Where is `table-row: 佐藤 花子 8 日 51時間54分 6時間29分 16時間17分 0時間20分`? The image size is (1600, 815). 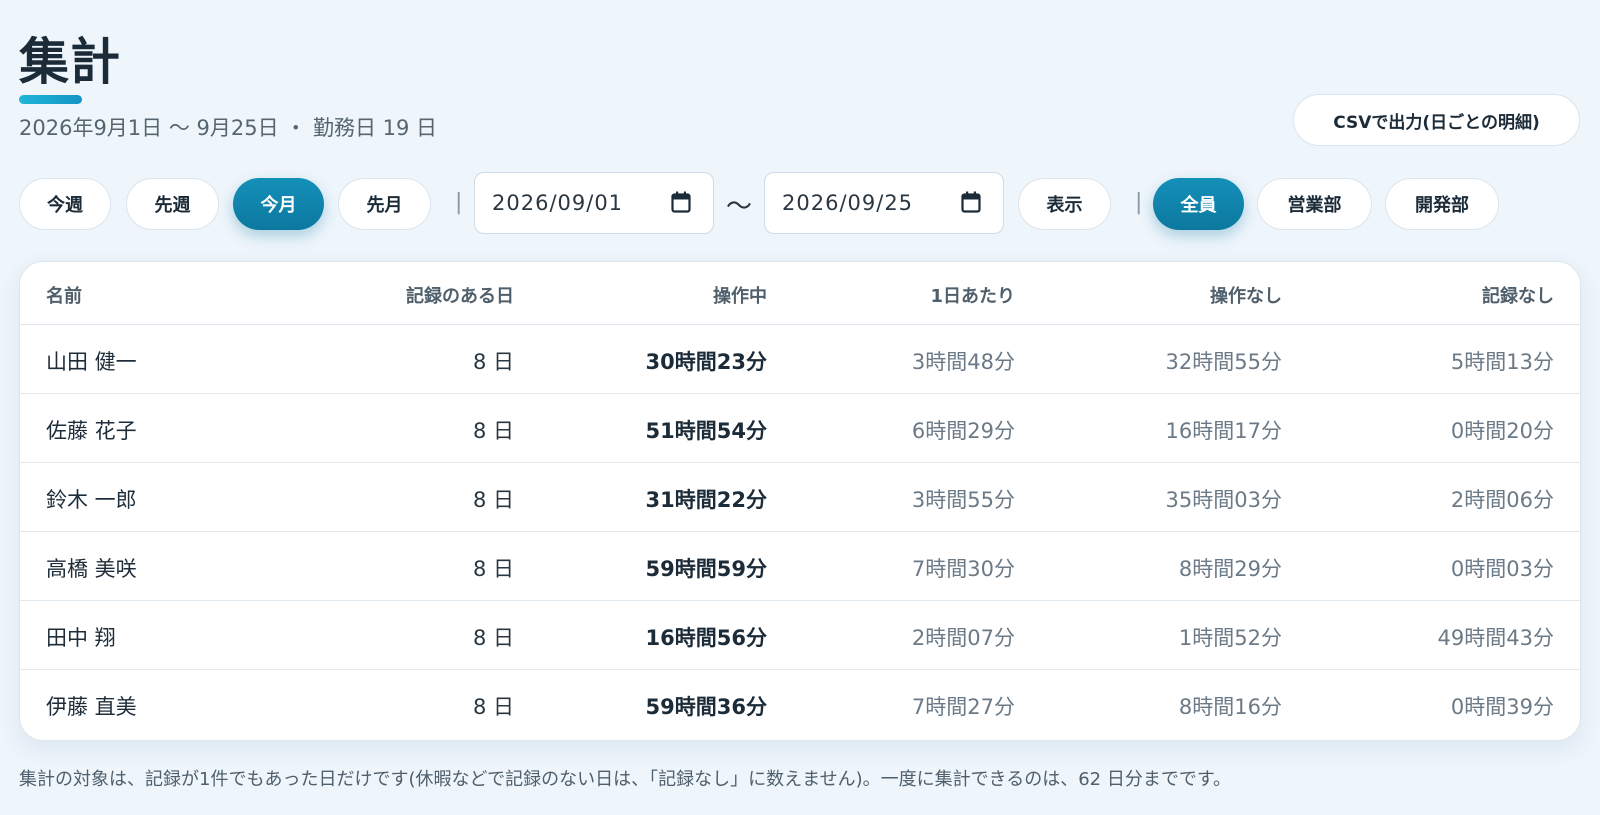
table-row: 佐藤 花子 8 日 51時間54分 6時間29分 16時間17分 0時間20分 is located at coordinates (800, 428).